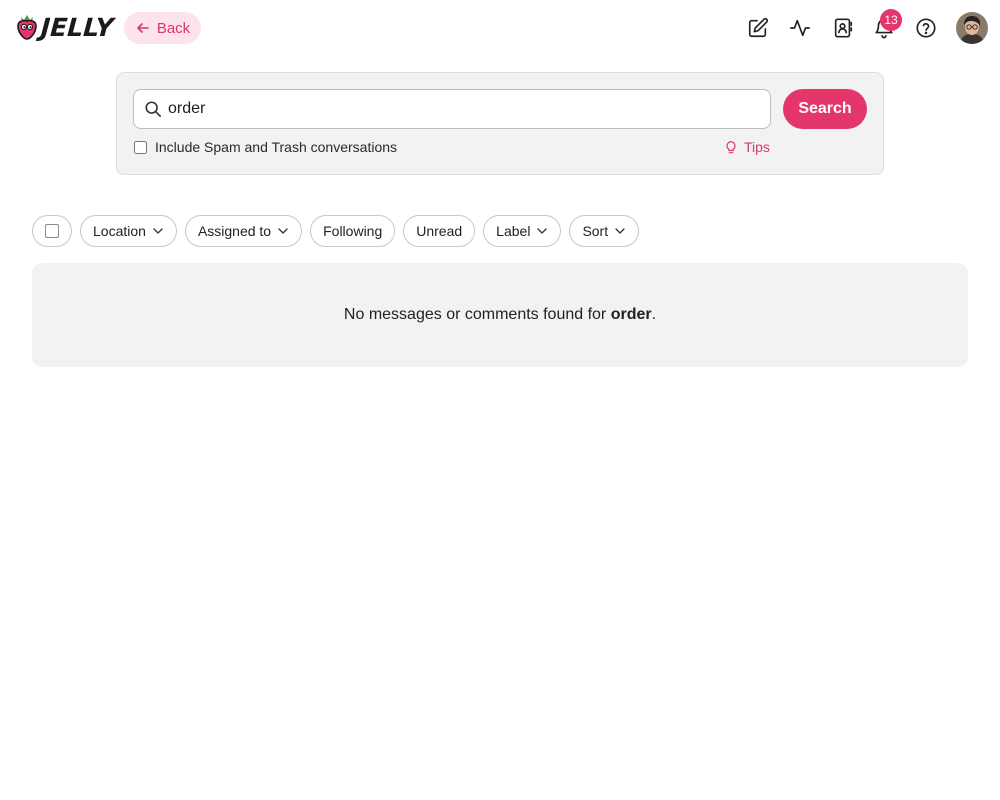  I want to click on select-all-checkbox, so click(52, 231).